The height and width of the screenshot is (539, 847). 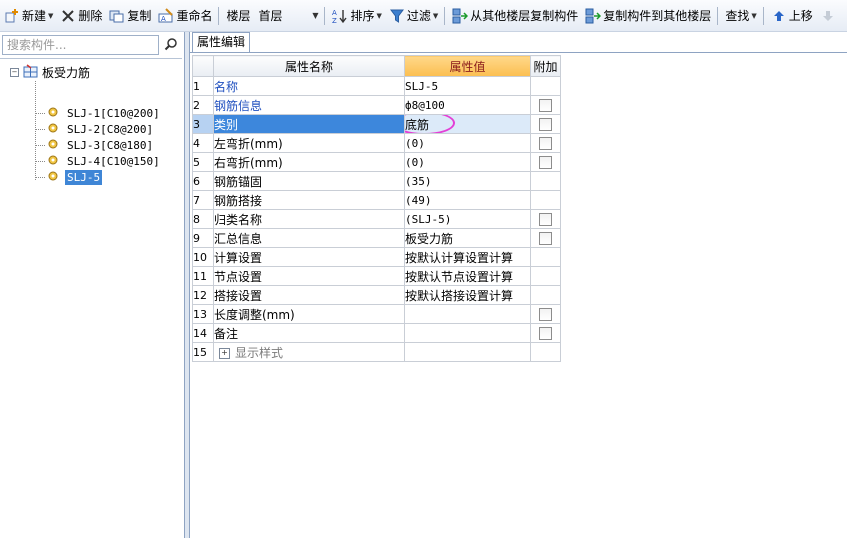 I want to click on property-name: 节点设置, so click(x=309, y=276).